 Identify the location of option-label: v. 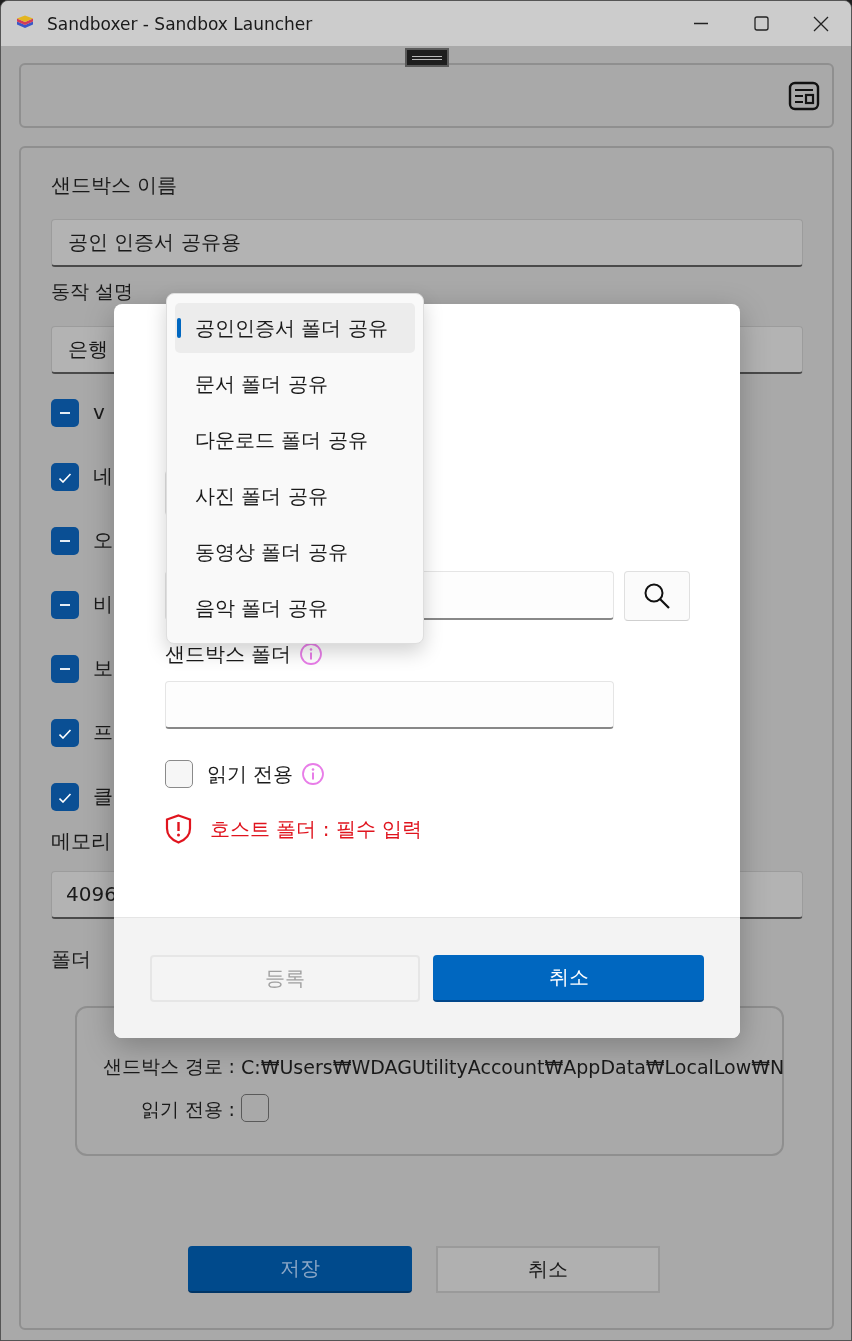
(99, 412).